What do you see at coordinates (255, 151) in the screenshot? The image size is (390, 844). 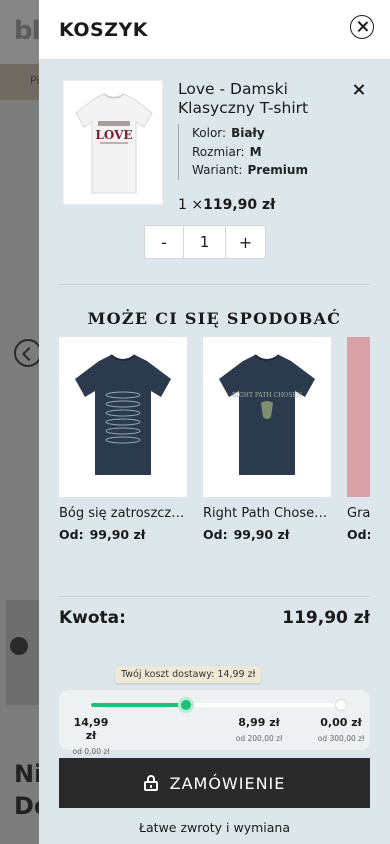 I see `attribute-value: M` at bounding box center [255, 151].